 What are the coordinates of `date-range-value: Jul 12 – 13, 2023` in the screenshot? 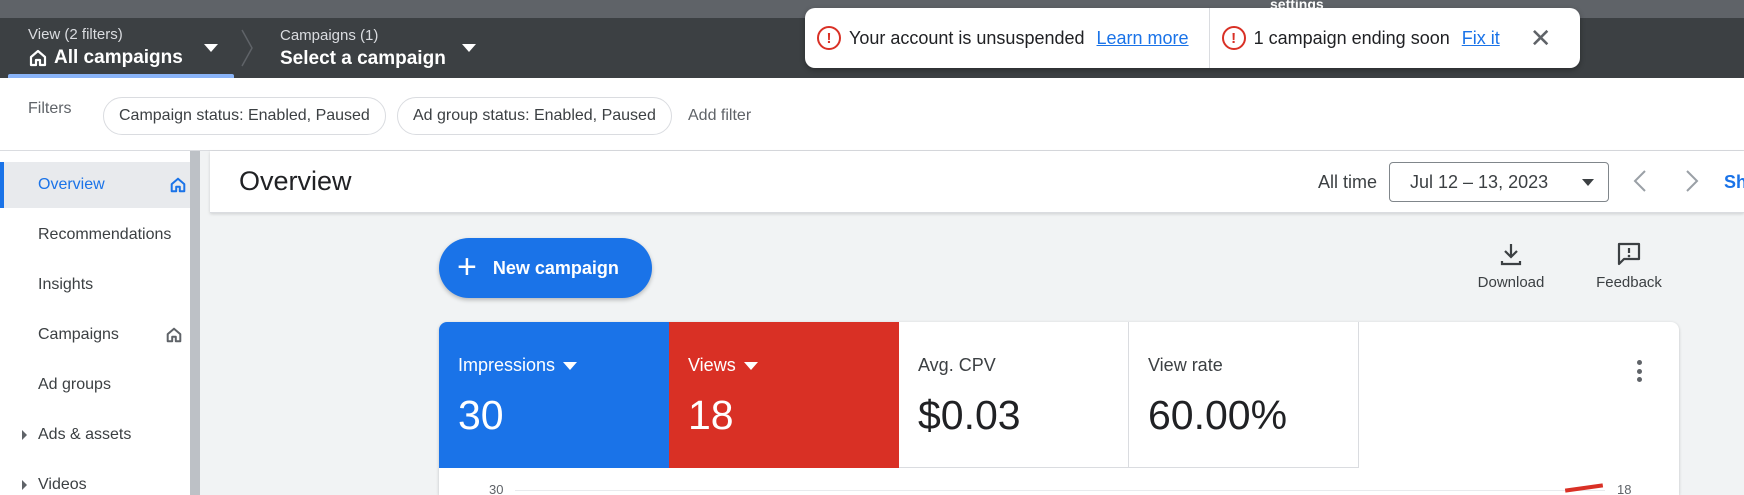 It's located at (1479, 181).